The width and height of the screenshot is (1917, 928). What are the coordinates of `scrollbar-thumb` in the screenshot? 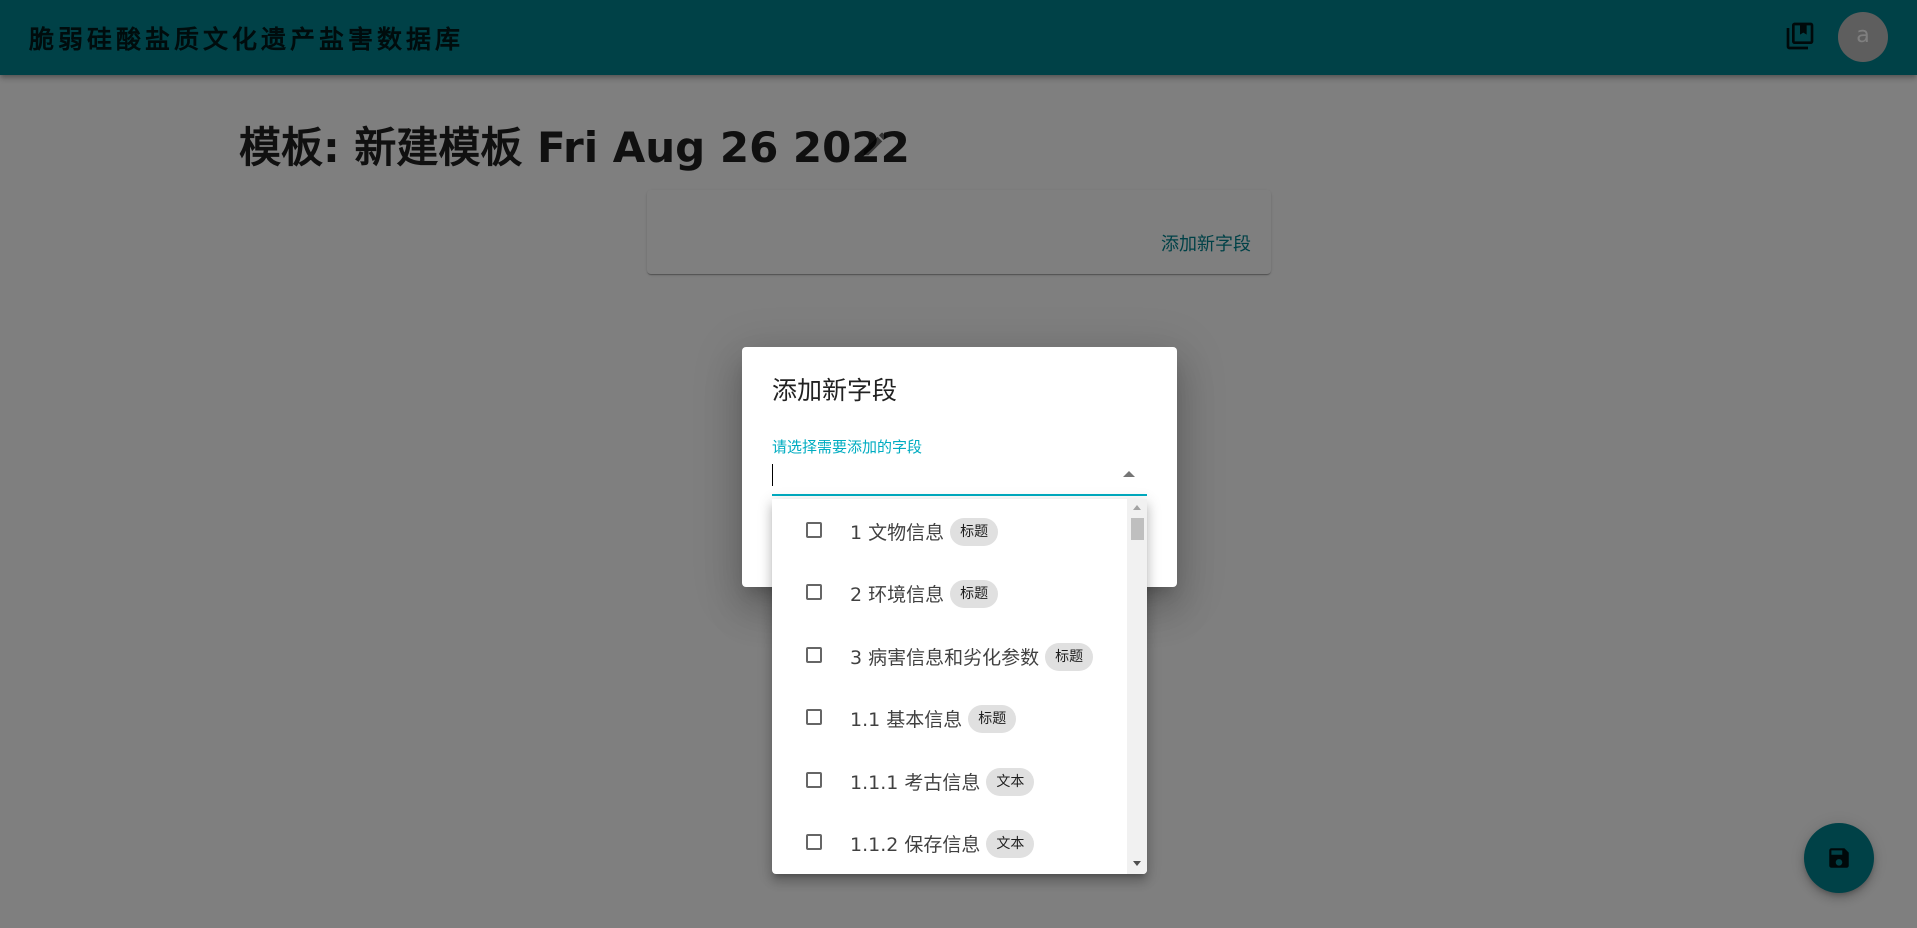 It's located at (1137, 529).